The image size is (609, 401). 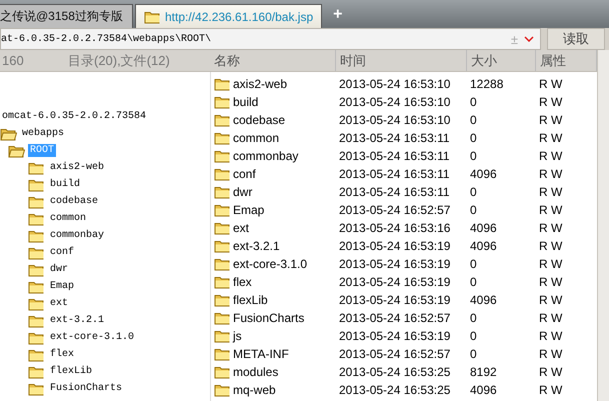 I want to click on table-cell-text: ext-3.2.1, so click(x=257, y=246).